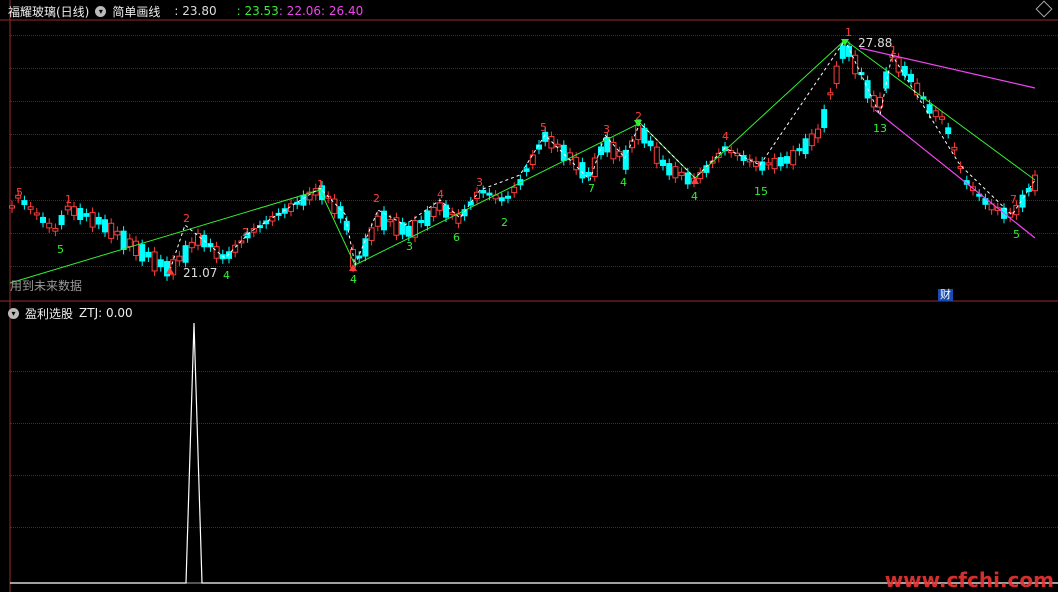 Image resolution: width=1058 pixels, height=592 pixels. Describe the element at coordinates (200, 273) in the screenshot. I see `low-price-label: 21.07` at that location.